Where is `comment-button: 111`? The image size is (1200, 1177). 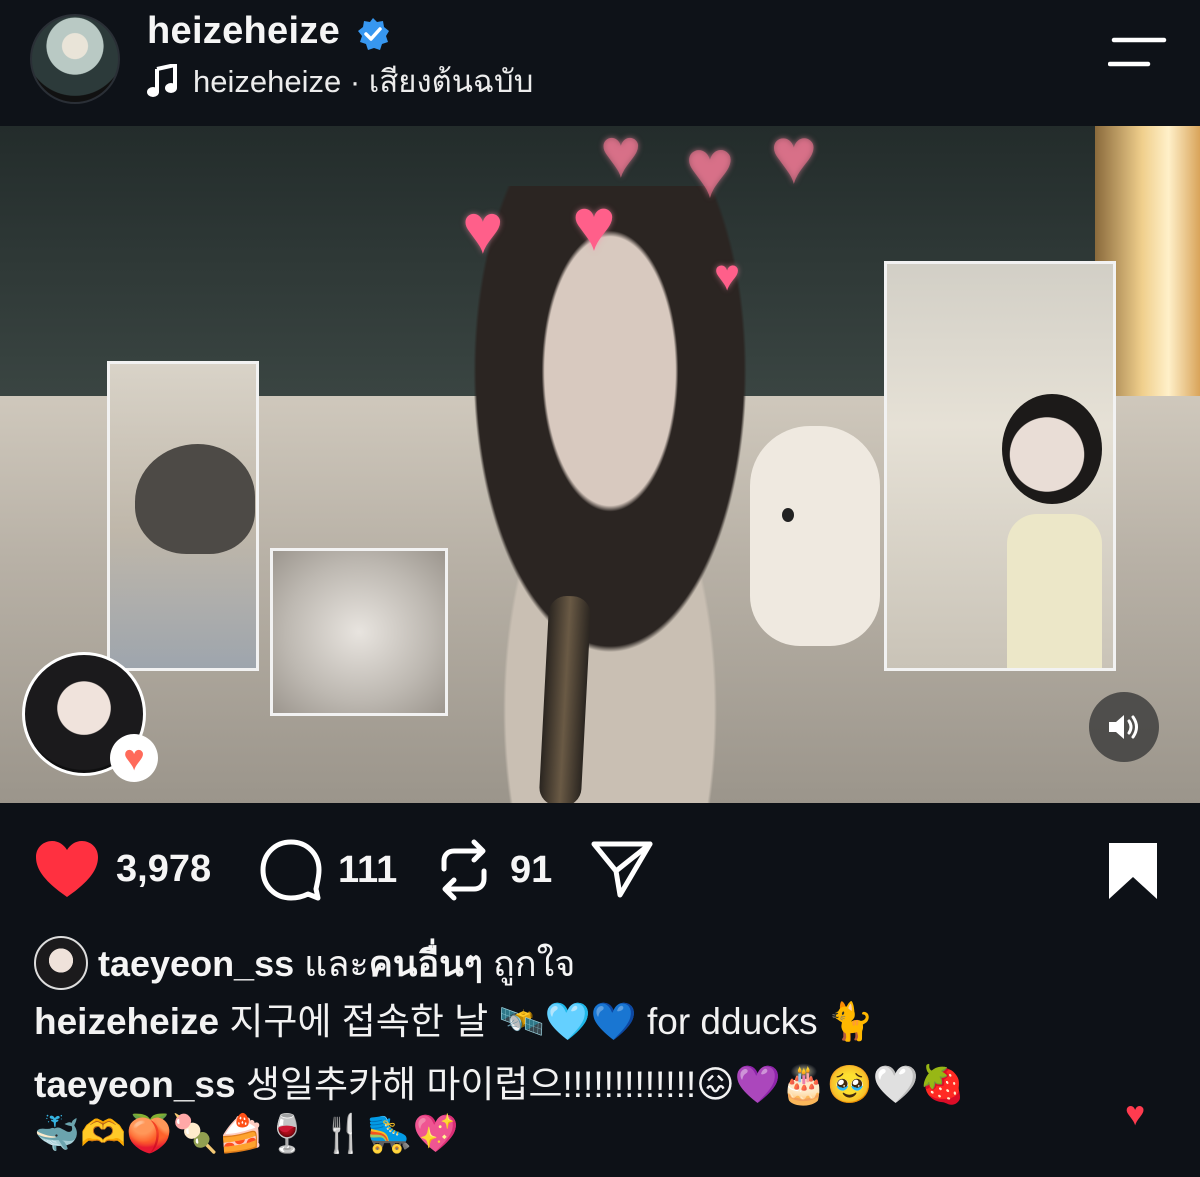
comment-button: 111 is located at coordinates (328, 870).